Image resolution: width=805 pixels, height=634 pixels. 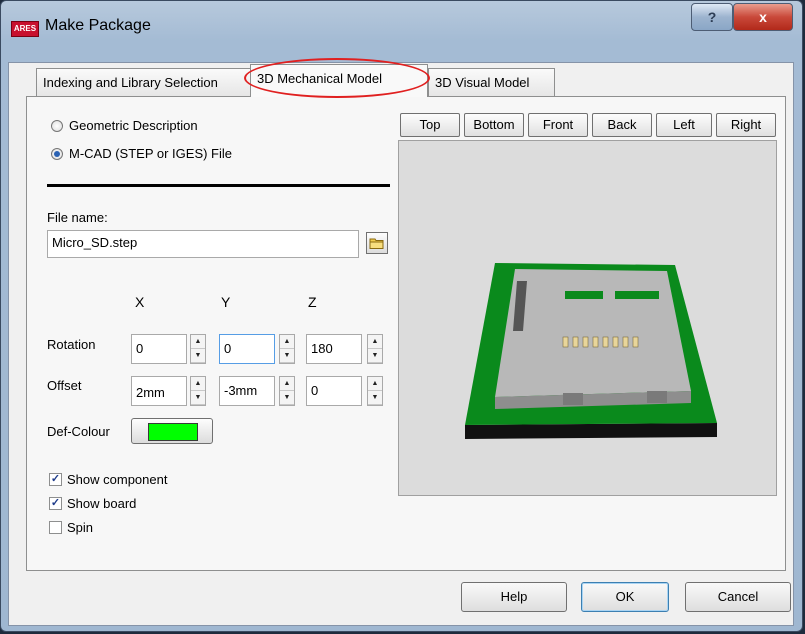 I want to click on file-name-input: Micro_SD.step, so click(x=203, y=244).